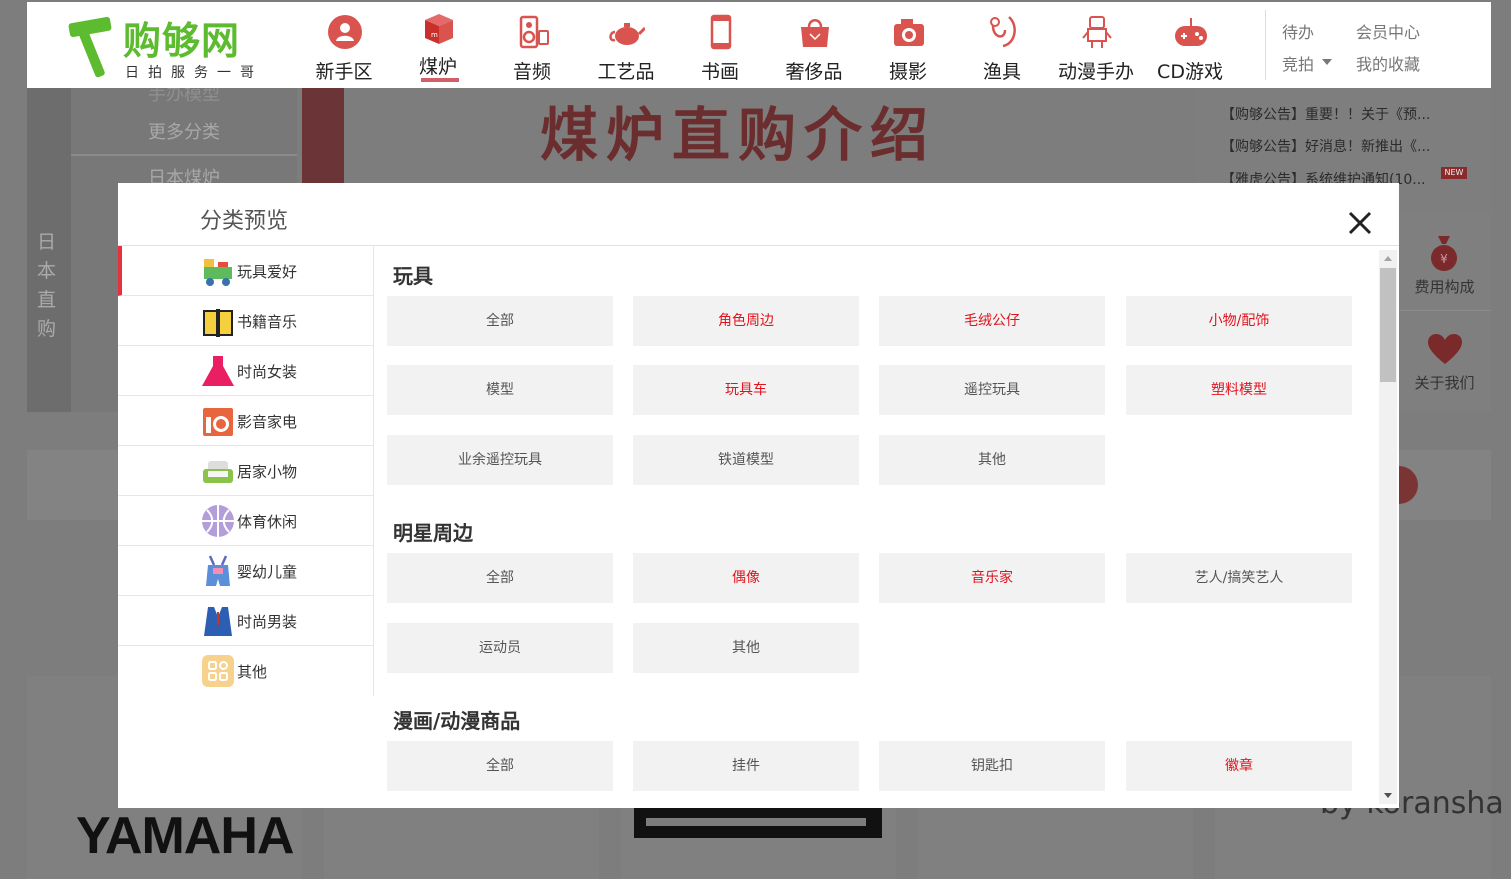  Describe the element at coordinates (218, 570) in the screenshot. I see `baby-overalls-icon` at that location.